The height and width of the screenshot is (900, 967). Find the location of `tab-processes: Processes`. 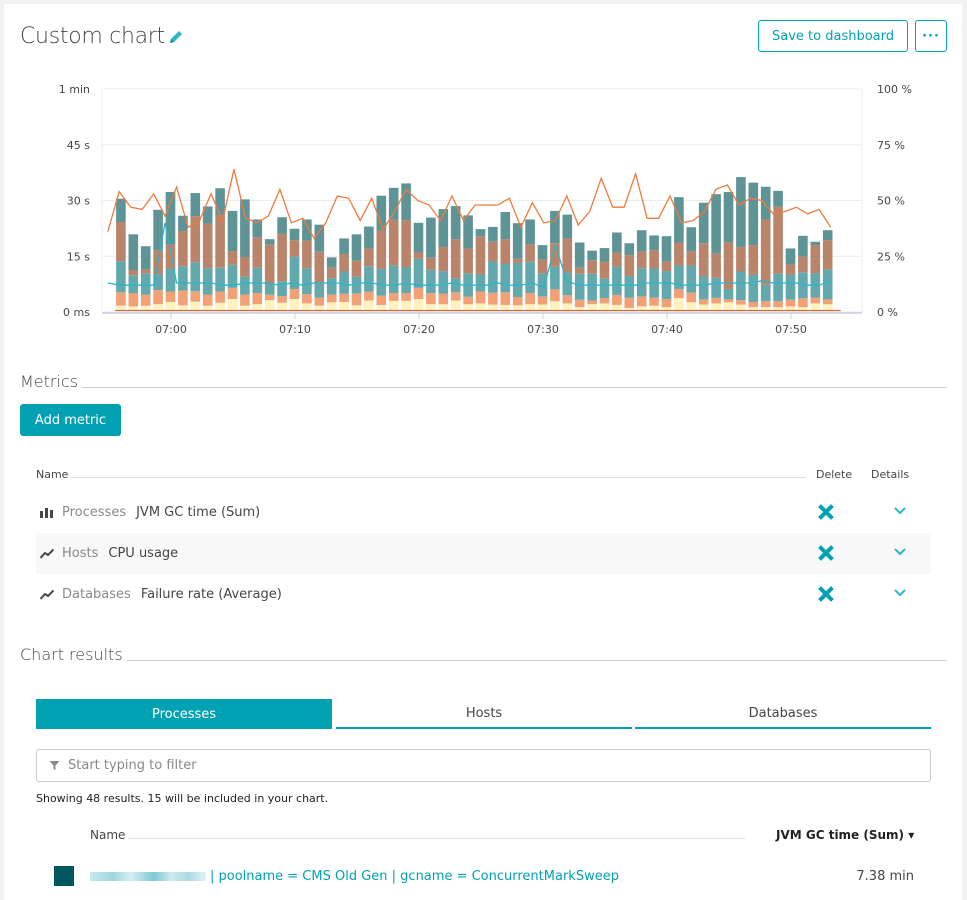

tab-processes: Processes is located at coordinates (184, 714).